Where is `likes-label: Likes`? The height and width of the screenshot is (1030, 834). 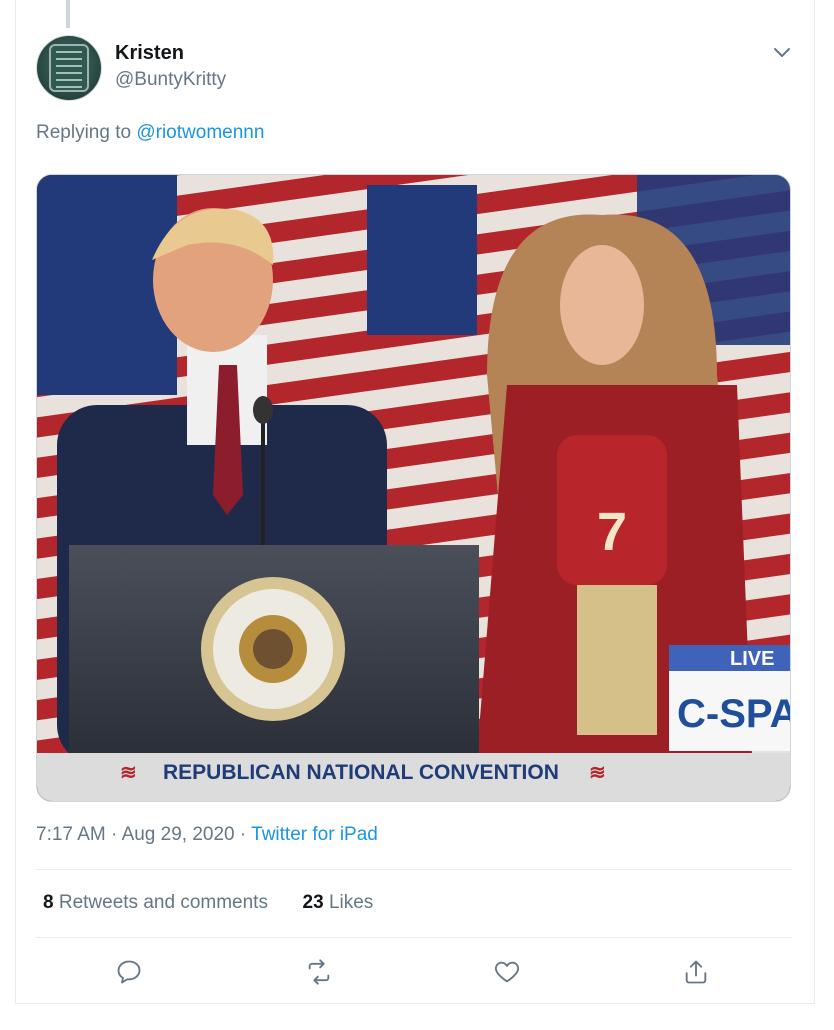
likes-label: Likes is located at coordinates (351, 902).